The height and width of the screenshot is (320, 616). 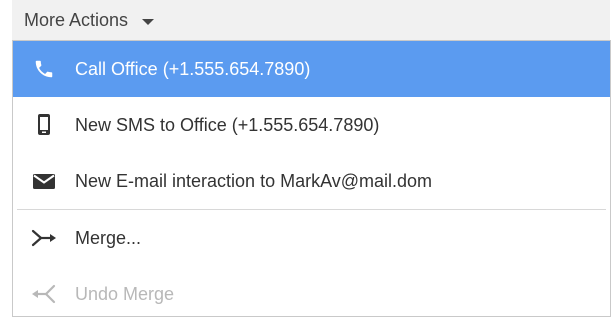 What do you see at coordinates (76, 19) in the screenshot?
I see `more-actions-label: More Actions` at bounding box center [76, 19].